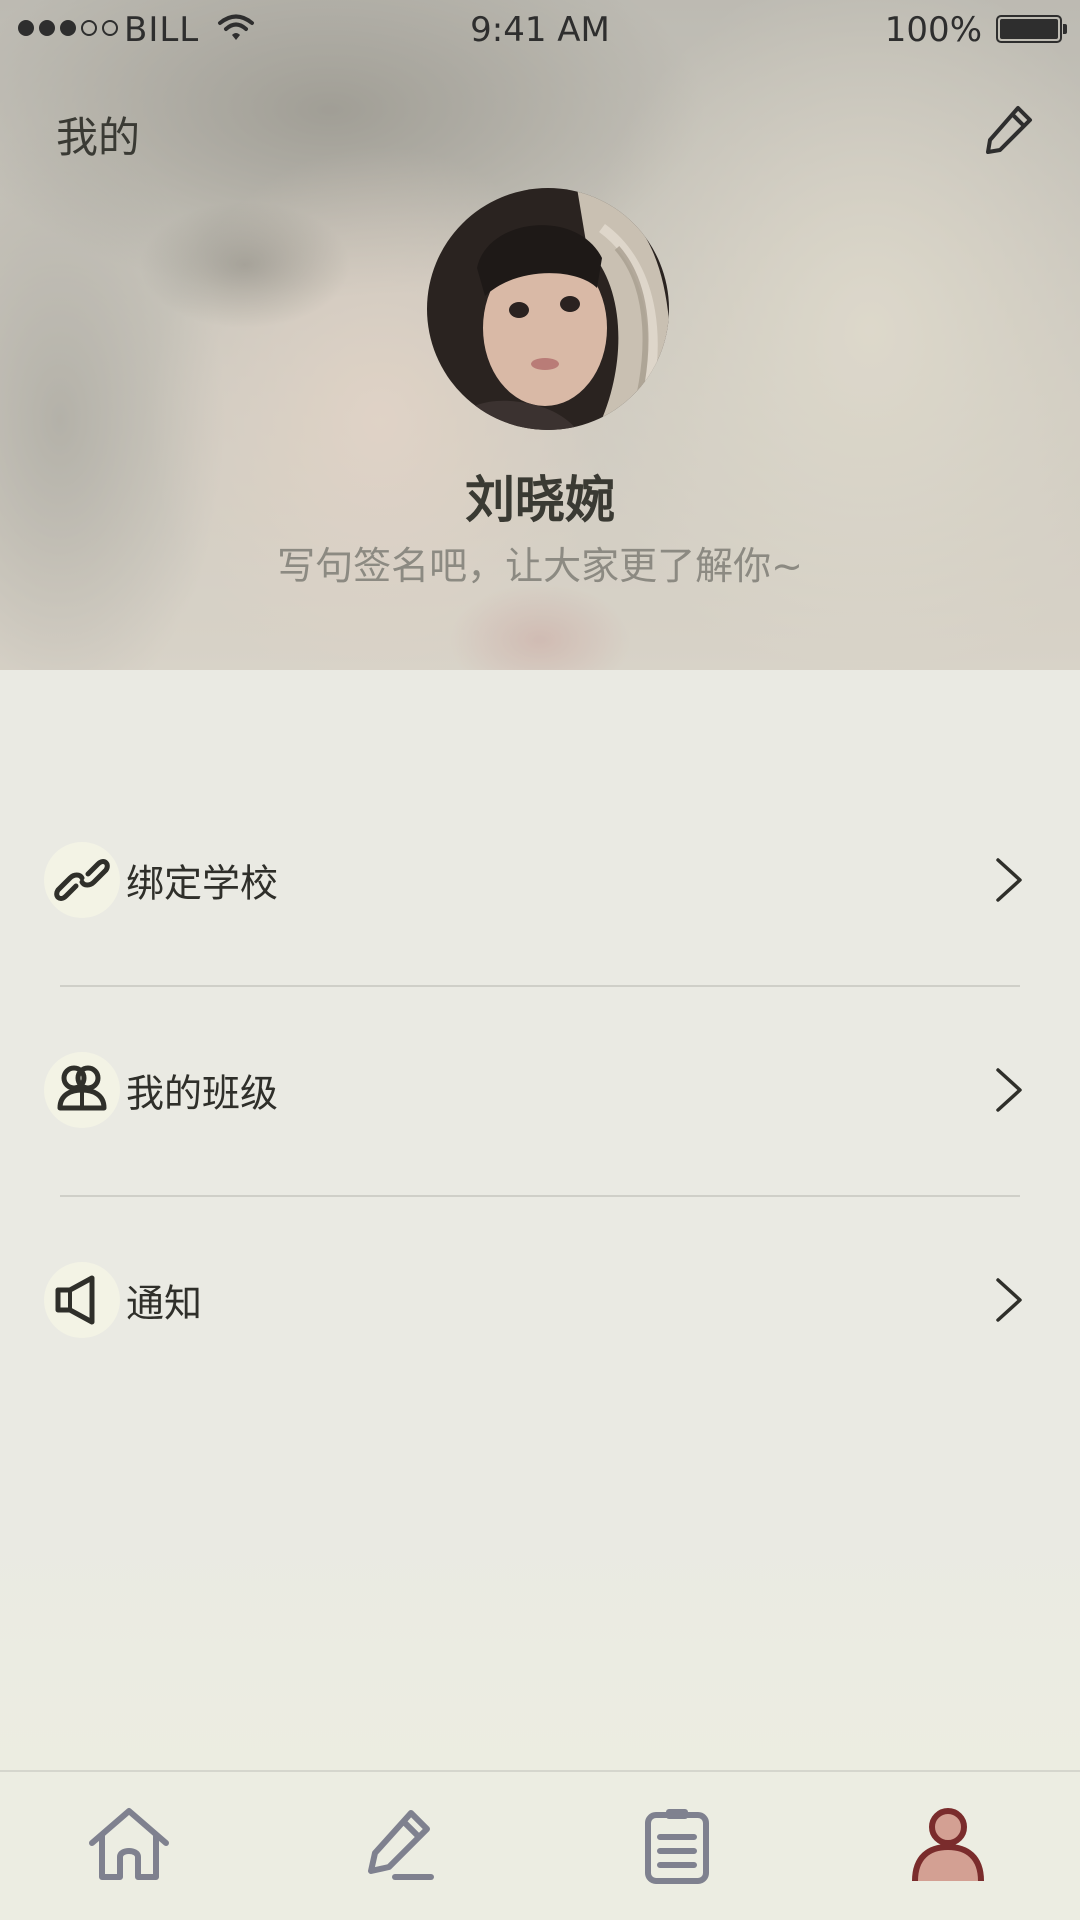 The width and height of the screenshot is (1080, 1920). What do you see at coordinates (82, 1088) in the screenshot?
I see `people-icon` at bounding box center [82, 1088].